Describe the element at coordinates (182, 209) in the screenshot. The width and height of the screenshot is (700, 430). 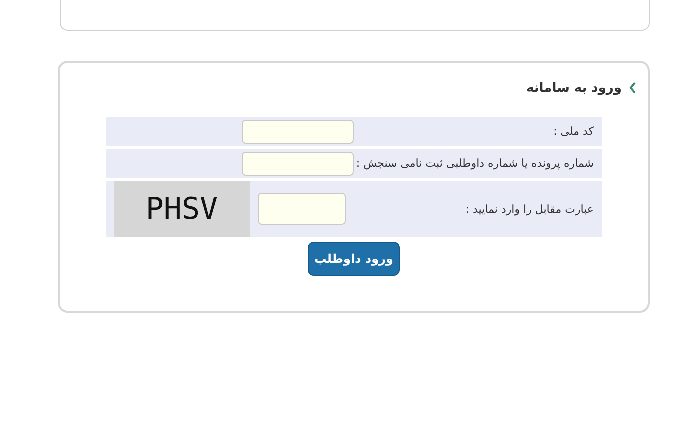
I see `captcha-image: PHSV` at that location.